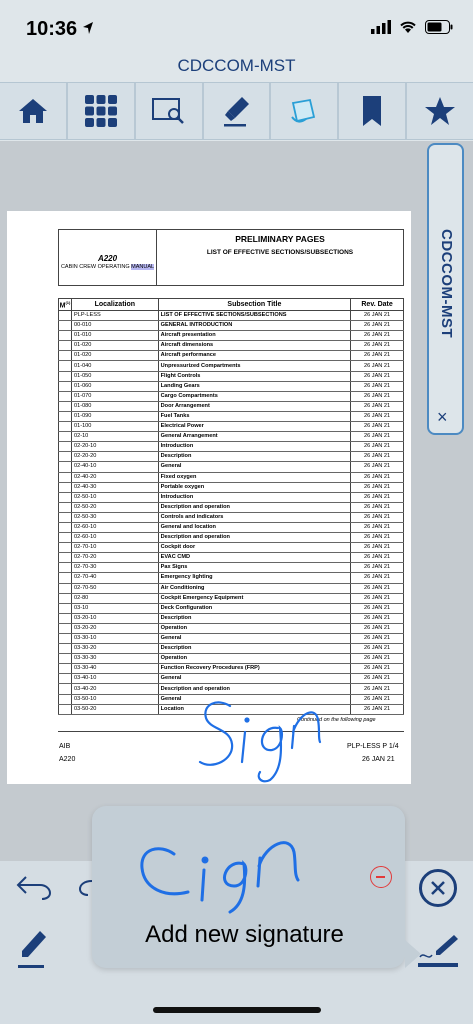 Image resolution: width=473 pixels, height=1024 pixels. Describe the element at coordinates (254, 326) in the screenshot. I see `row-subsection: GENERAL INTRODUCTION` at that location.